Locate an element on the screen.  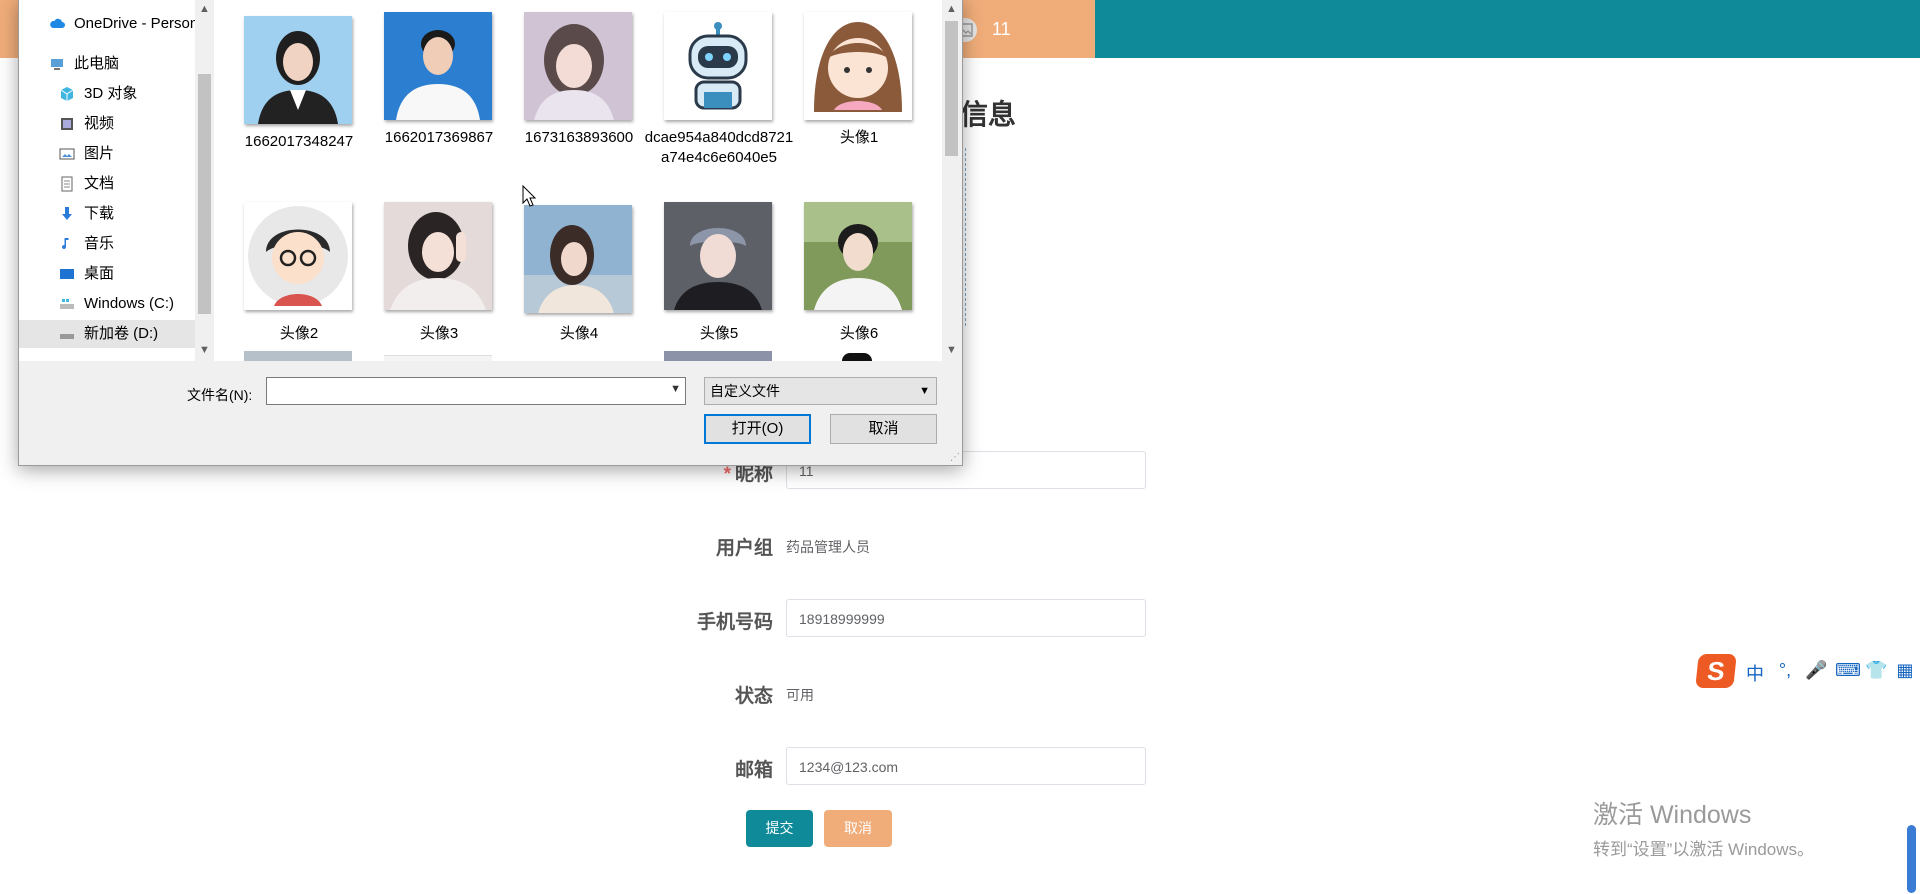
drive-d-icon is located at coordinates (67, 336).